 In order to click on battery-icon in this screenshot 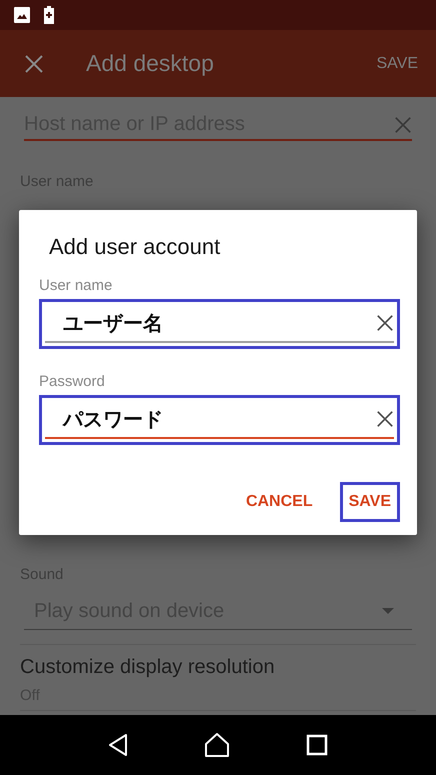, I will do `click(49, 15)`.